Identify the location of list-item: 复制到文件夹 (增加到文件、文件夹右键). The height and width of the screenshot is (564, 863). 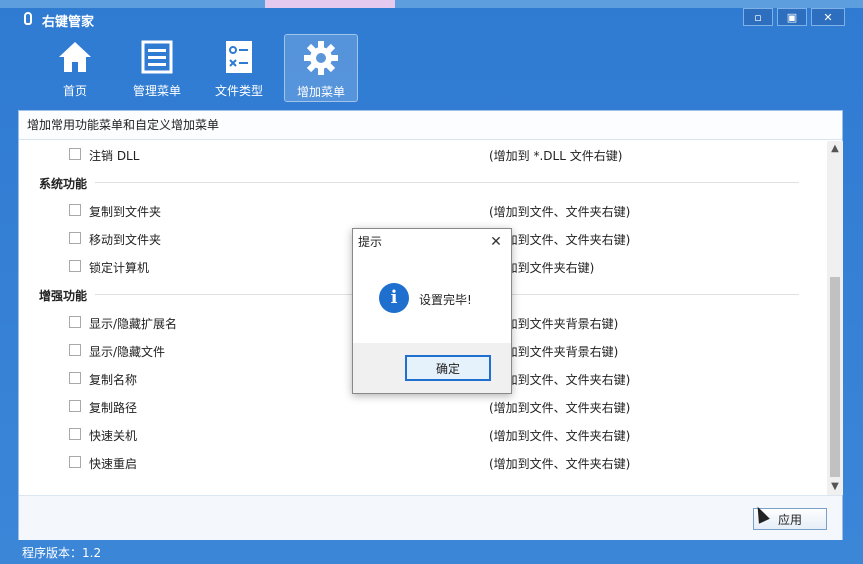
(423, 211).